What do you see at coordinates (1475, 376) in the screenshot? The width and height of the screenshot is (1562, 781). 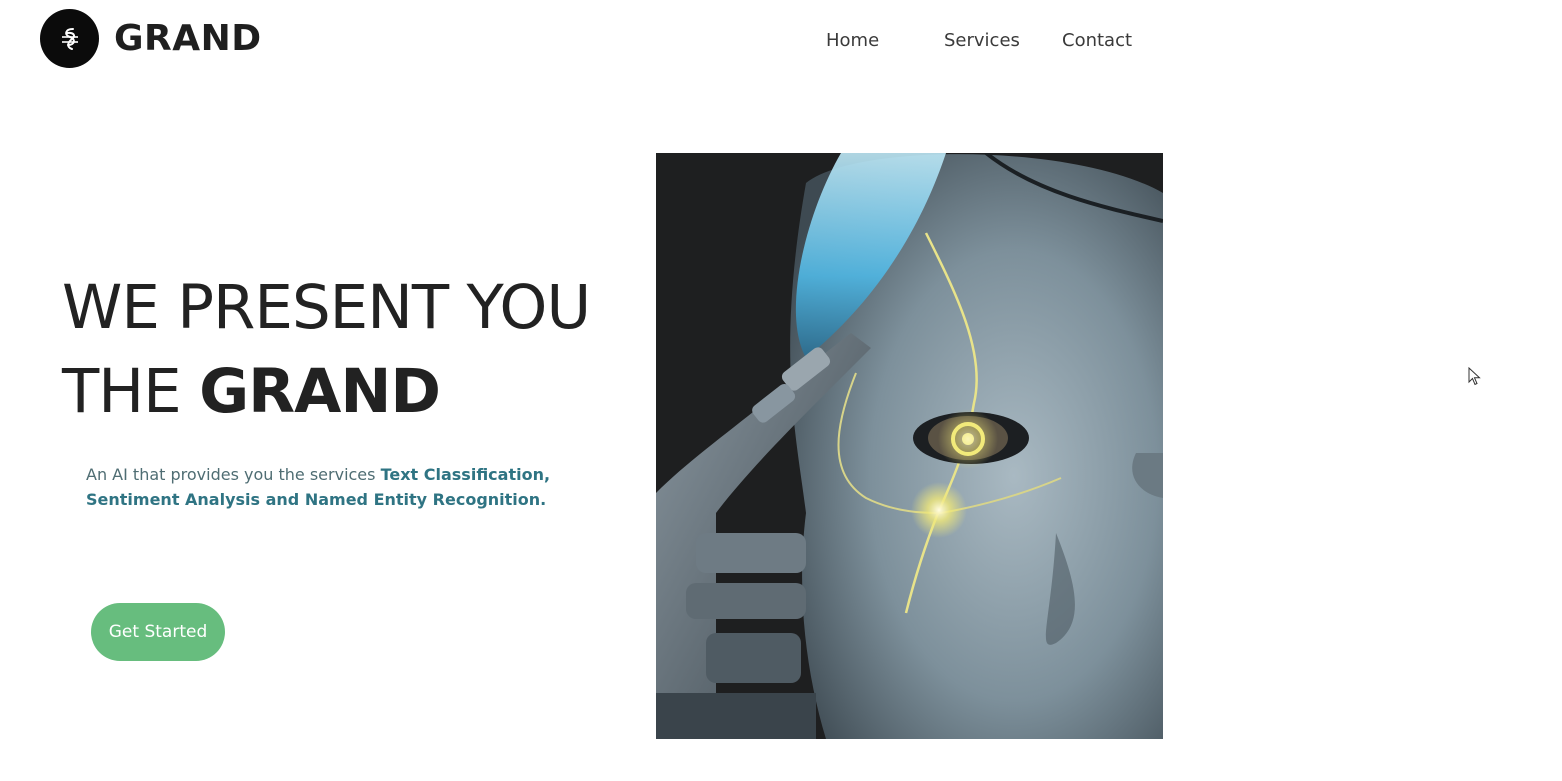 I see `mouse-pointer-icon` at bounding box center [1475, 376].